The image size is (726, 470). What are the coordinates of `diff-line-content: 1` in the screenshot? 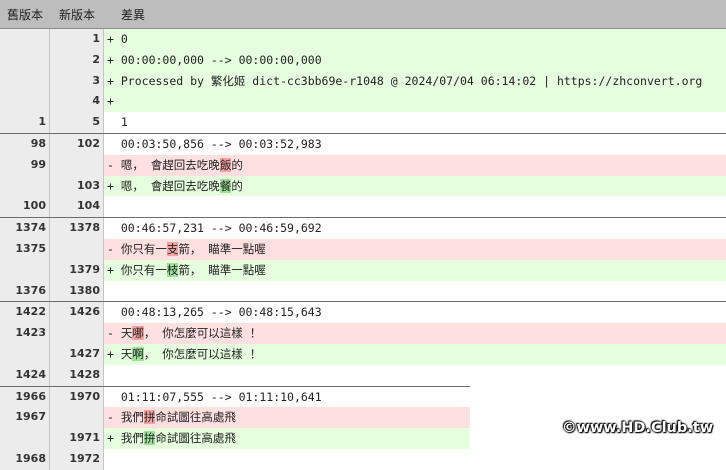 It's located at (415, 122).